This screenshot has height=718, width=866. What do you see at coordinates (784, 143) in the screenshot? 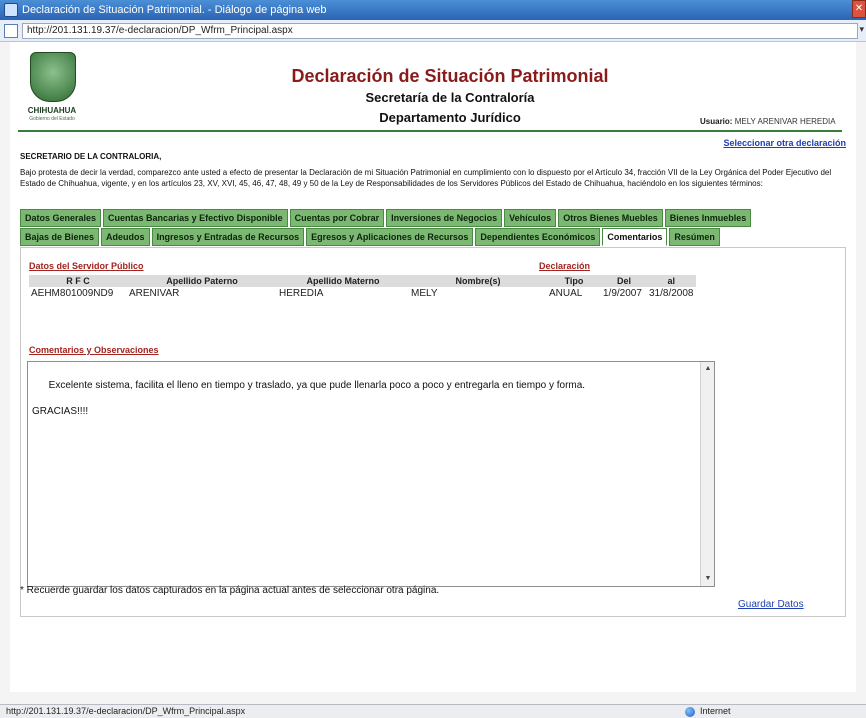
I see `select-other-declaration-link: Seleccionar otra declaración` at bounding box center [784, 143].